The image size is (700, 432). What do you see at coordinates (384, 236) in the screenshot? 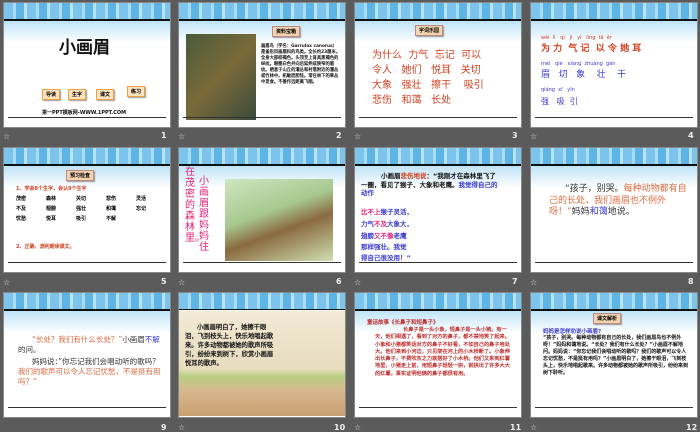
I see `line: 翅膀又不像老鹰` at bounding box center [384, 236].